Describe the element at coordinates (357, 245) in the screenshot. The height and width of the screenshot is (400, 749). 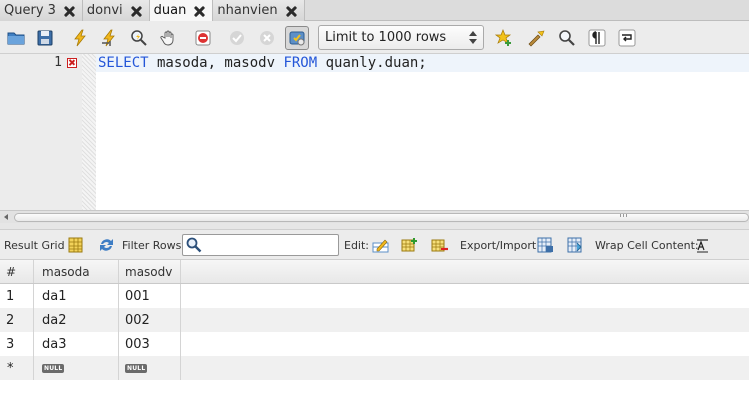
I see `edit-label: Edit:` at that location.